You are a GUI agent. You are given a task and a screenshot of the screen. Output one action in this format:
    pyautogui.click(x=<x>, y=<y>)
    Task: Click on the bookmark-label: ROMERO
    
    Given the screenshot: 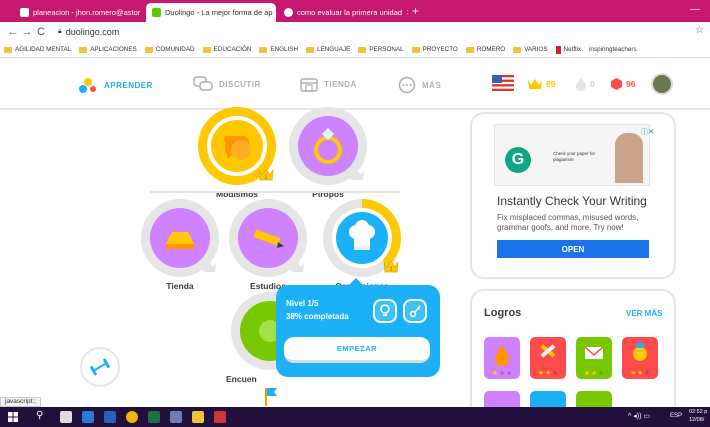 What is the action you would take?
    pyautogui.click(x=491, y=49)
    